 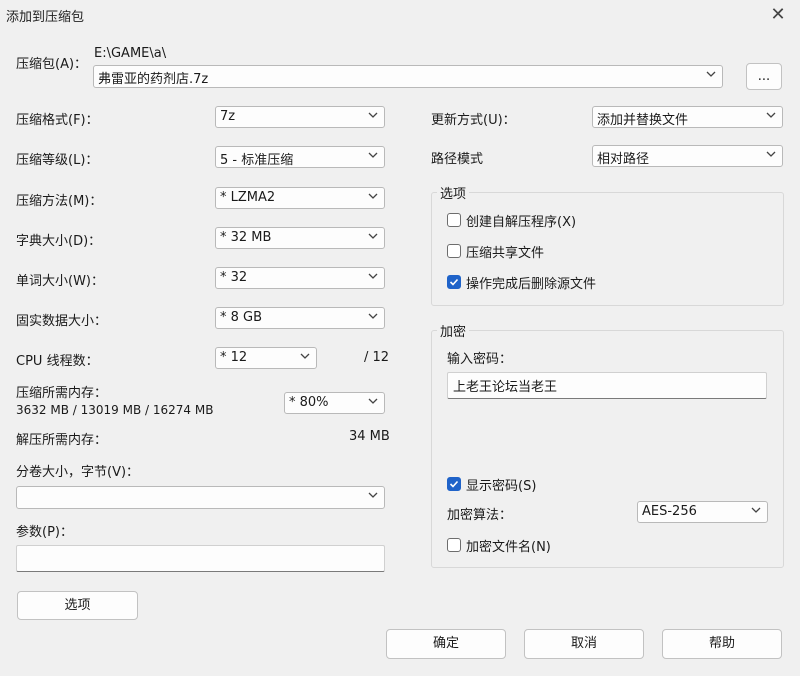 What do you see at coordinates (257, 160) in the screenshot?
I see `level-value: 5 - 标准压缩` at bounding box center [257, 160].